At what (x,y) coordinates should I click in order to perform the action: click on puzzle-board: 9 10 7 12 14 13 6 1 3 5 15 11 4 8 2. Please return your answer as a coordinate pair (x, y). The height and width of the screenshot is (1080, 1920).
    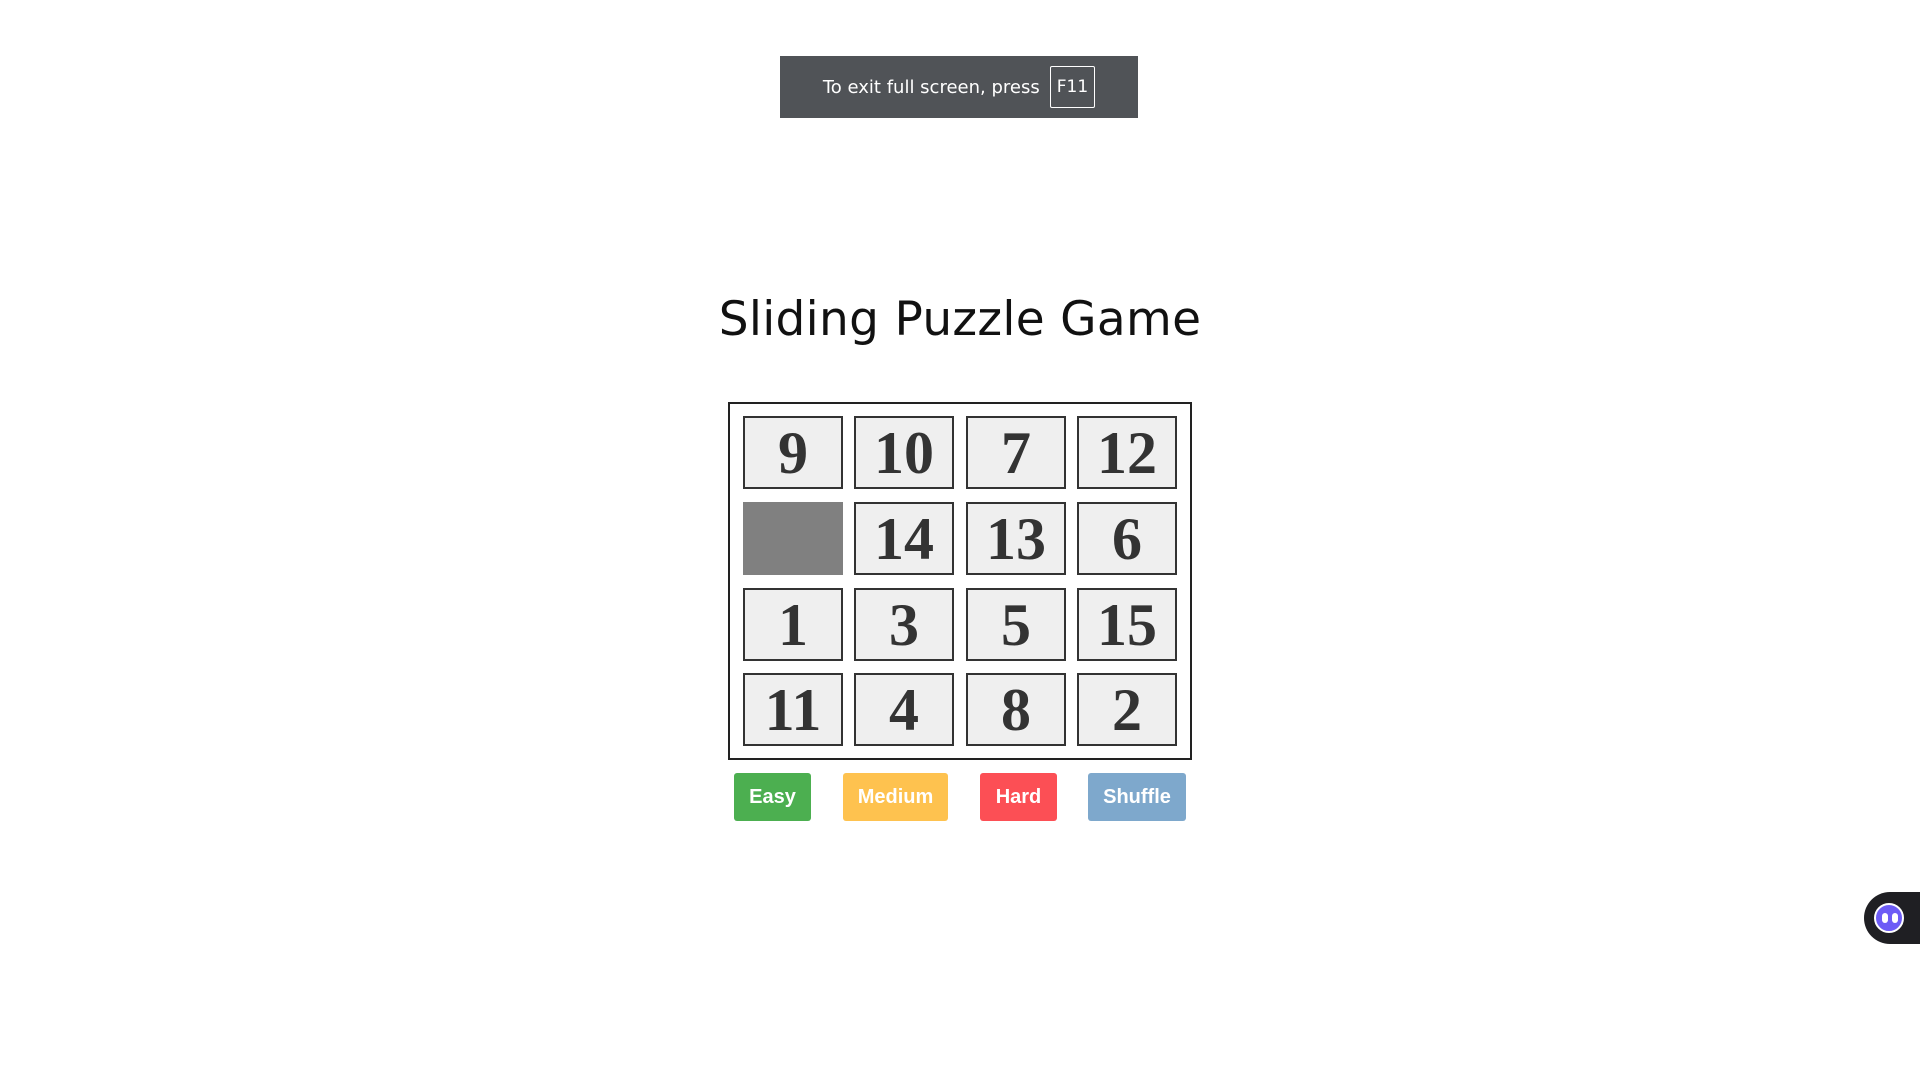
    Looking at the image, I should click on (960, 581).